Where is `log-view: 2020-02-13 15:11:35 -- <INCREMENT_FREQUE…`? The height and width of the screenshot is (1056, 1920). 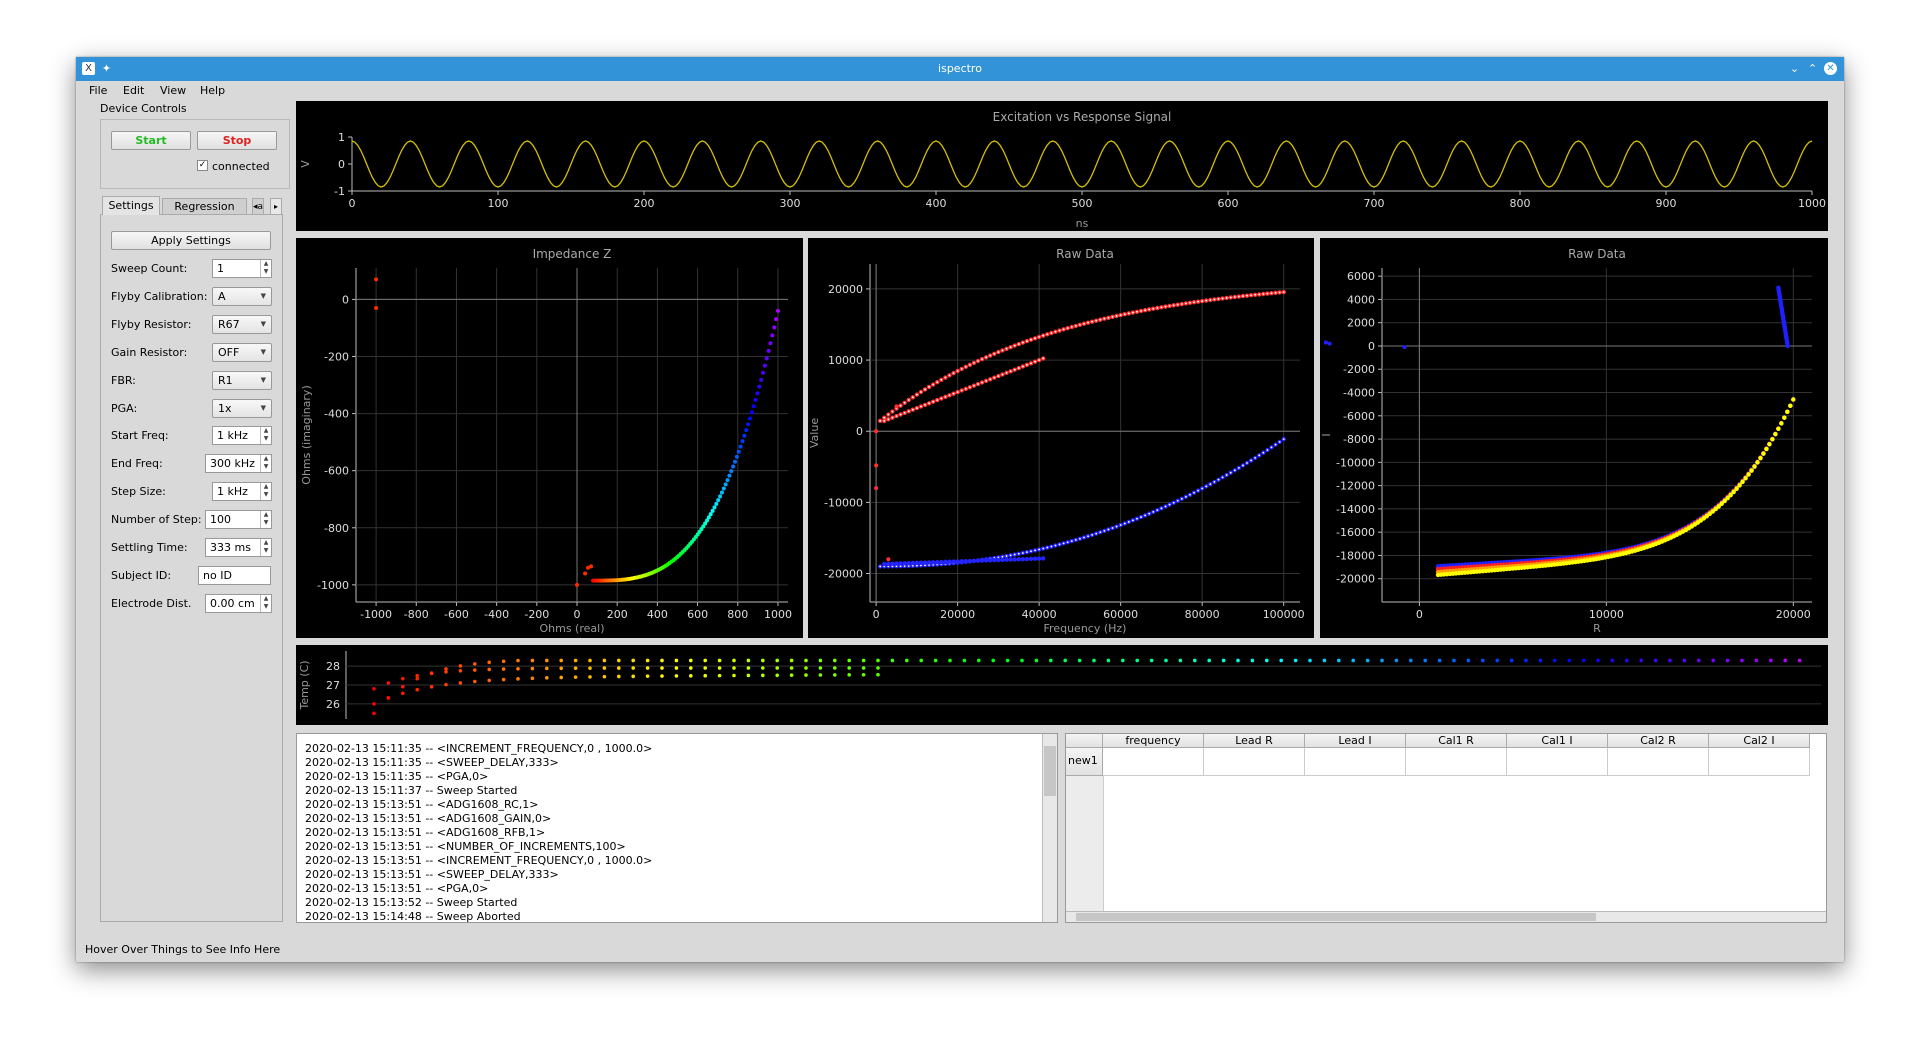 log-view: 2020-02-13 15:11:35 -- <INCREMENT_FREQUE… is located at coordinates (677, 828).